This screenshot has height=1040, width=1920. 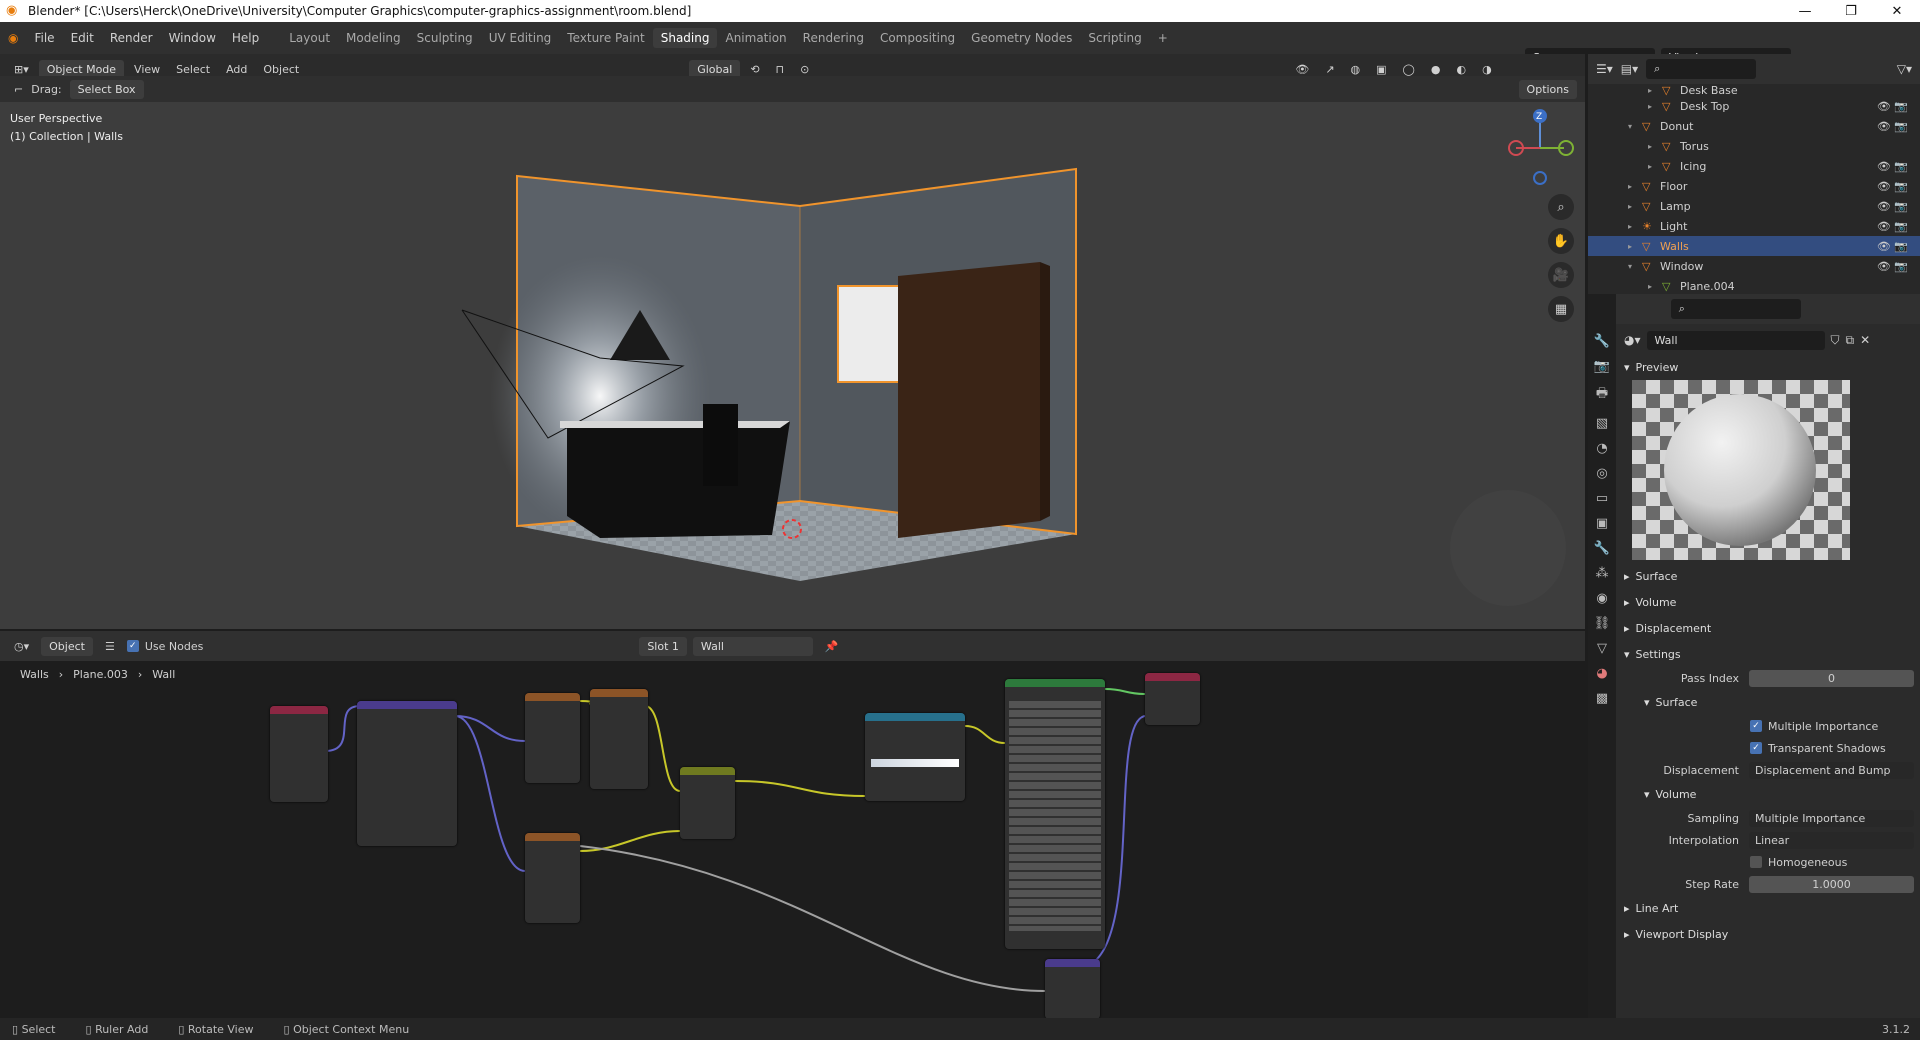 What do you see at coordinates (1754, 186) in the screenshot?
I see `outliner-row-floor: ▸ ▽ Floor 👁 📷` at bounding box center [1754, 186].